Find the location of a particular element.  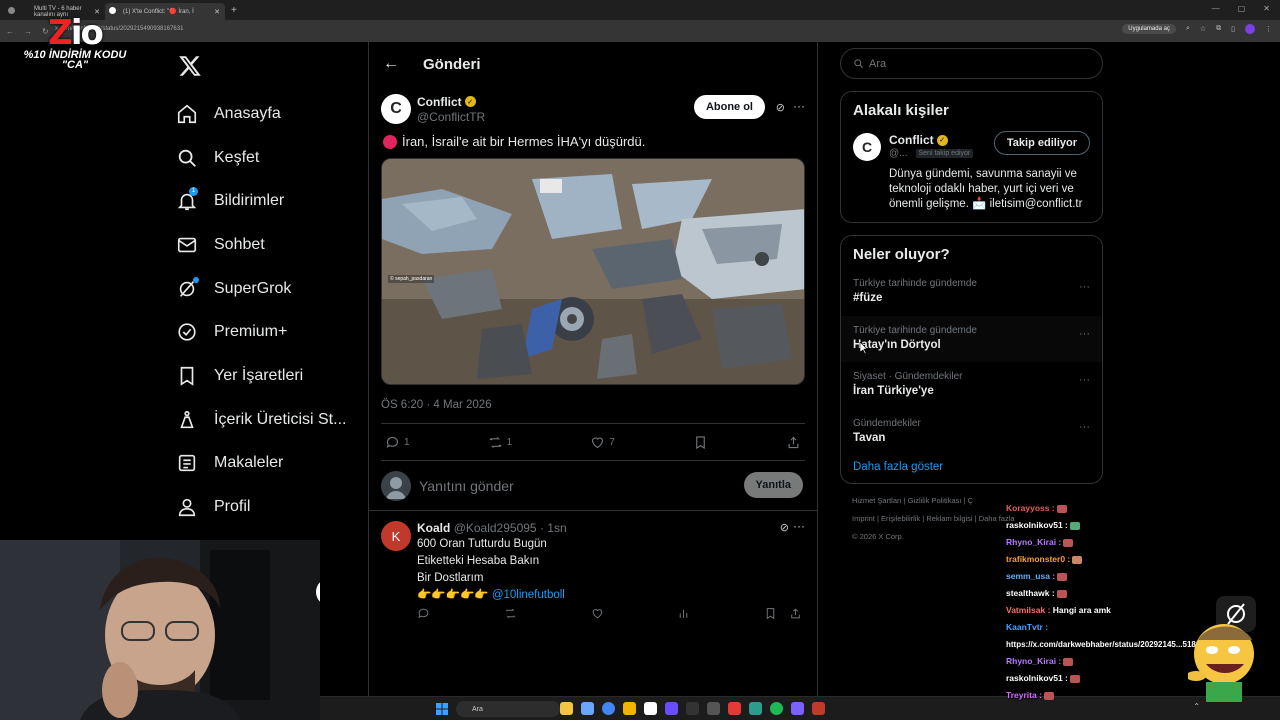

maximize-icon: ▢ is located at coordinates (1242, 8).